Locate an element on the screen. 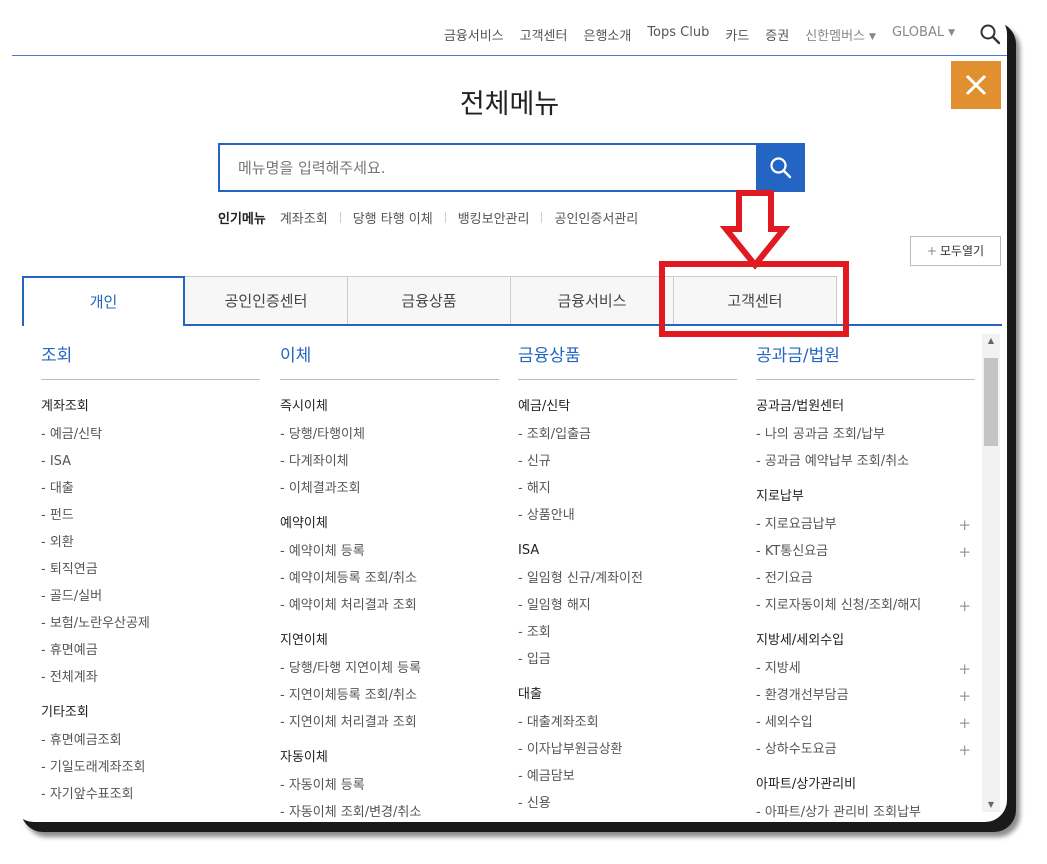 This screenshot has height=864, width=1047. tab-personal: 개인 is located at coordinates (103, 301).